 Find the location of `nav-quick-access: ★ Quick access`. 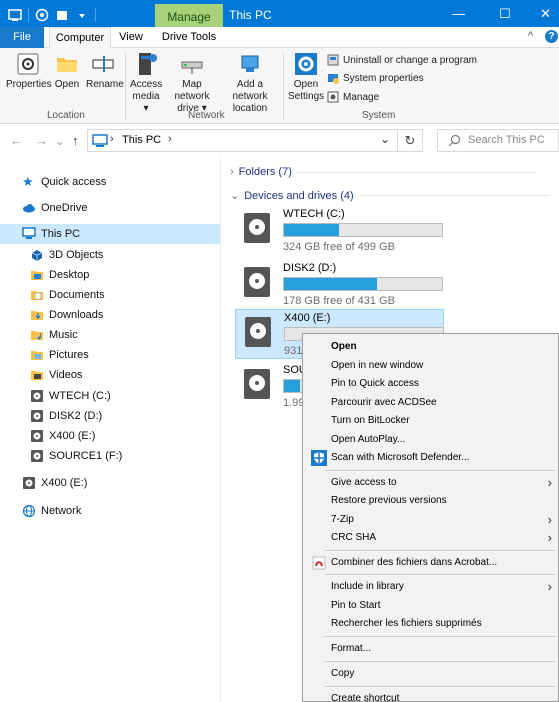

nav-quick-access: ★ Quick access is located at coordinates (64, 182).